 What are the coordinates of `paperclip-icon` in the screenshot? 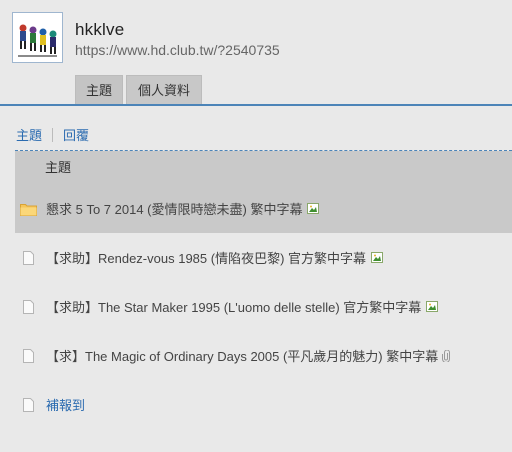 It's located at (446, 355).